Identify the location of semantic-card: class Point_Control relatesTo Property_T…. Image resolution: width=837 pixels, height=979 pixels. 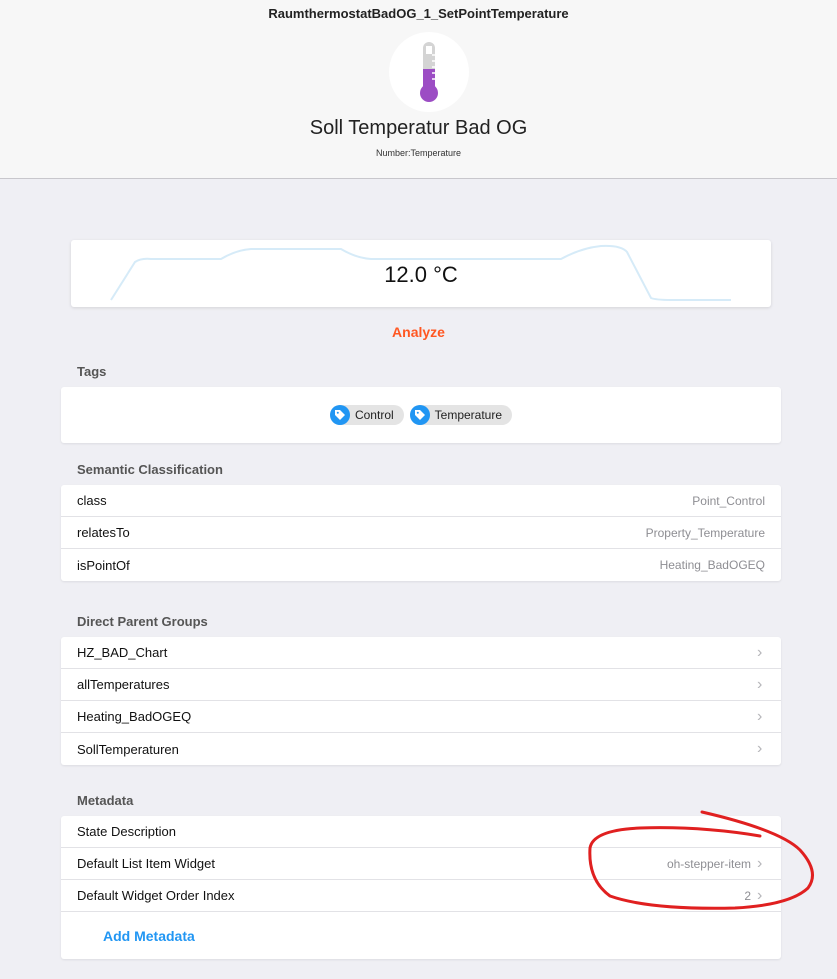
(421, 533).